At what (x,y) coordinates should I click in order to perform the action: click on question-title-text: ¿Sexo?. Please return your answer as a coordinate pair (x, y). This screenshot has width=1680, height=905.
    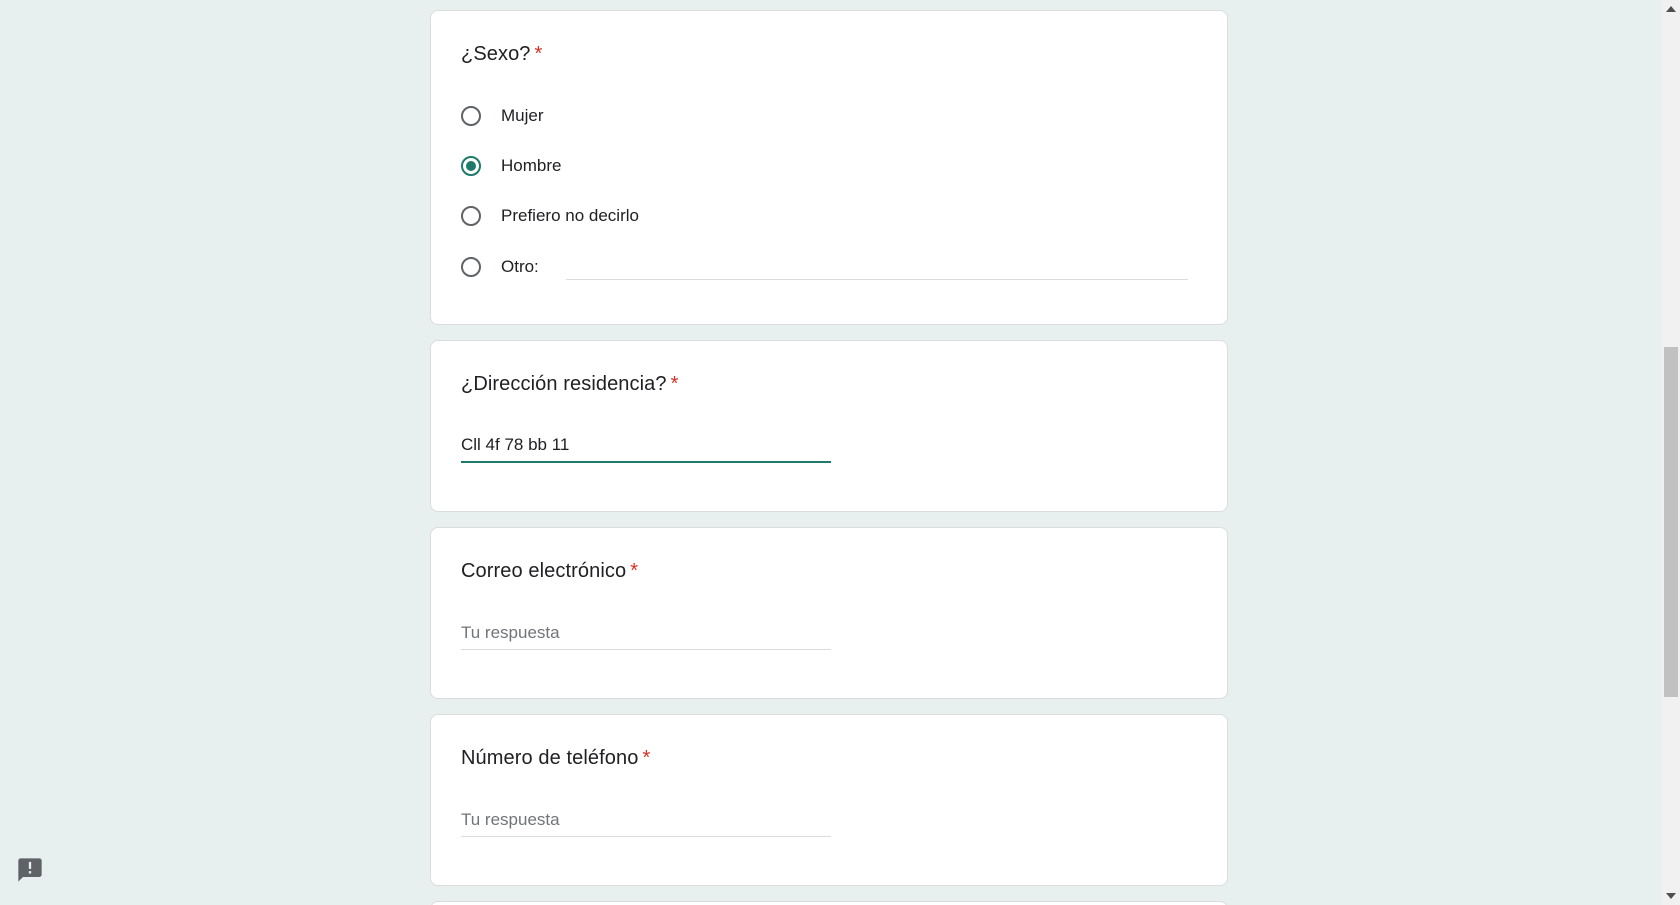
    Looking at the image, I should click on (496, 54).